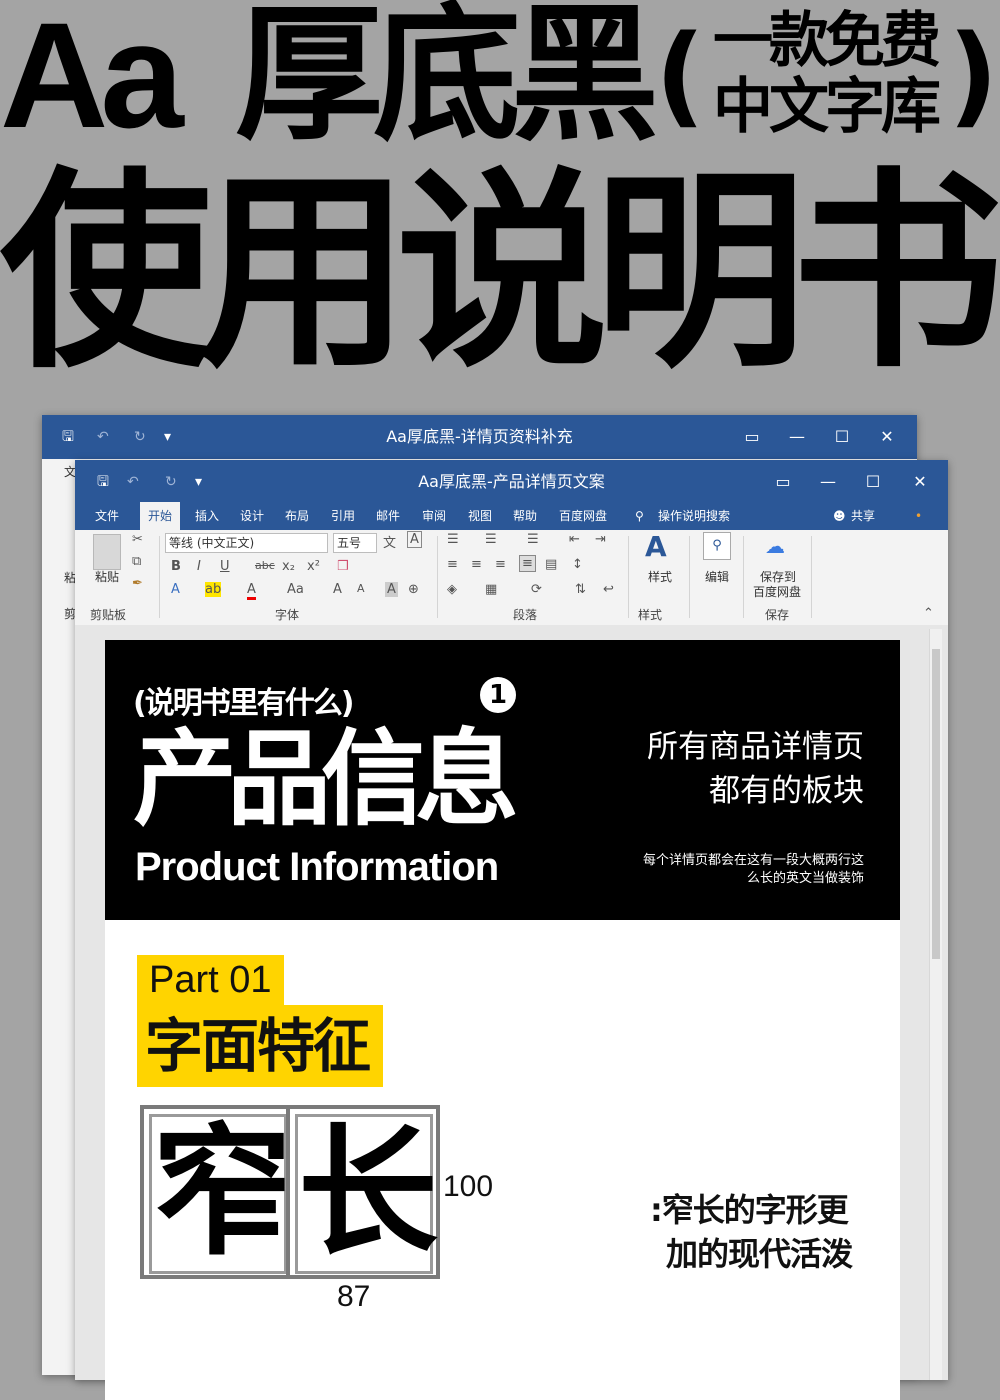 This screenshot has height=1400, width=1000. What do you see at coordinates (288, 566) in the screenshot?
I see `subscript-button: x₂` at bounding box center [288, 566].